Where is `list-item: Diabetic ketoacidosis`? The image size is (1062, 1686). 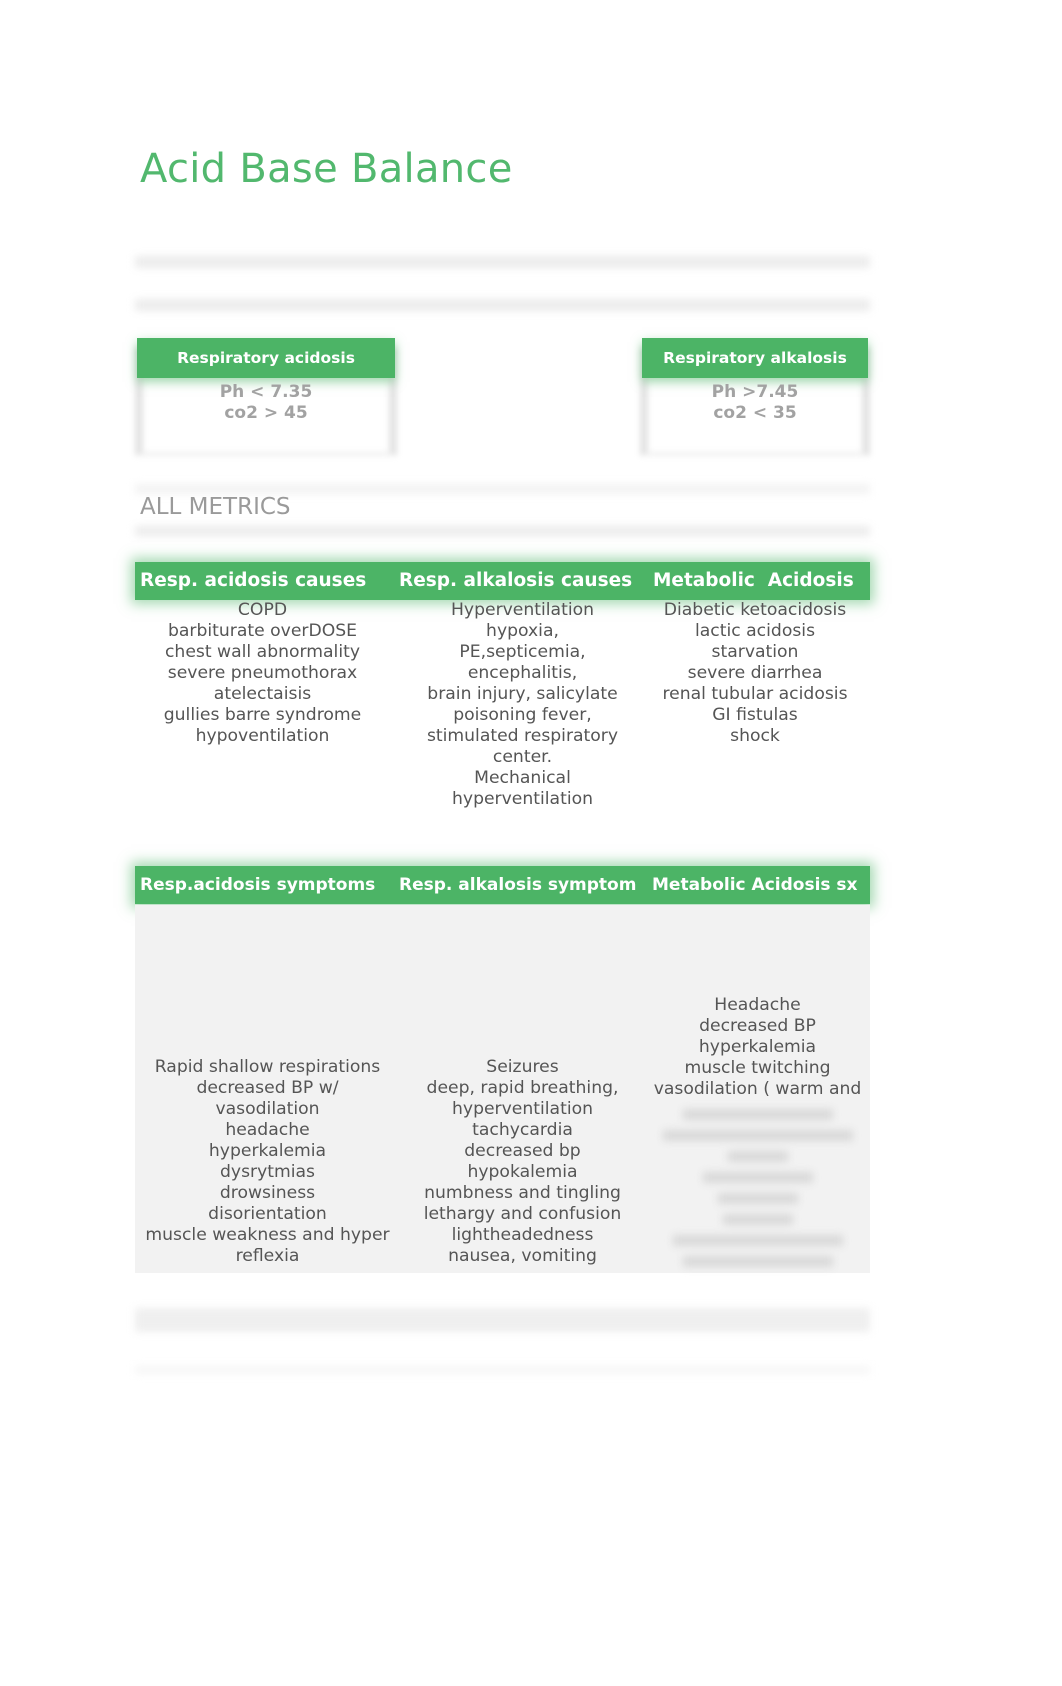
list-item: Diabetic ketoacidosis is located at coordinates (755, 610).